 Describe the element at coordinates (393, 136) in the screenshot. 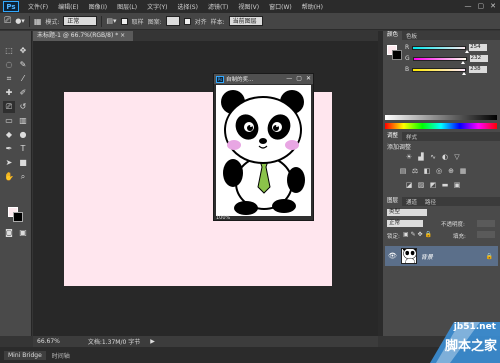

I see `tab-adjustments: 调整` at that location.